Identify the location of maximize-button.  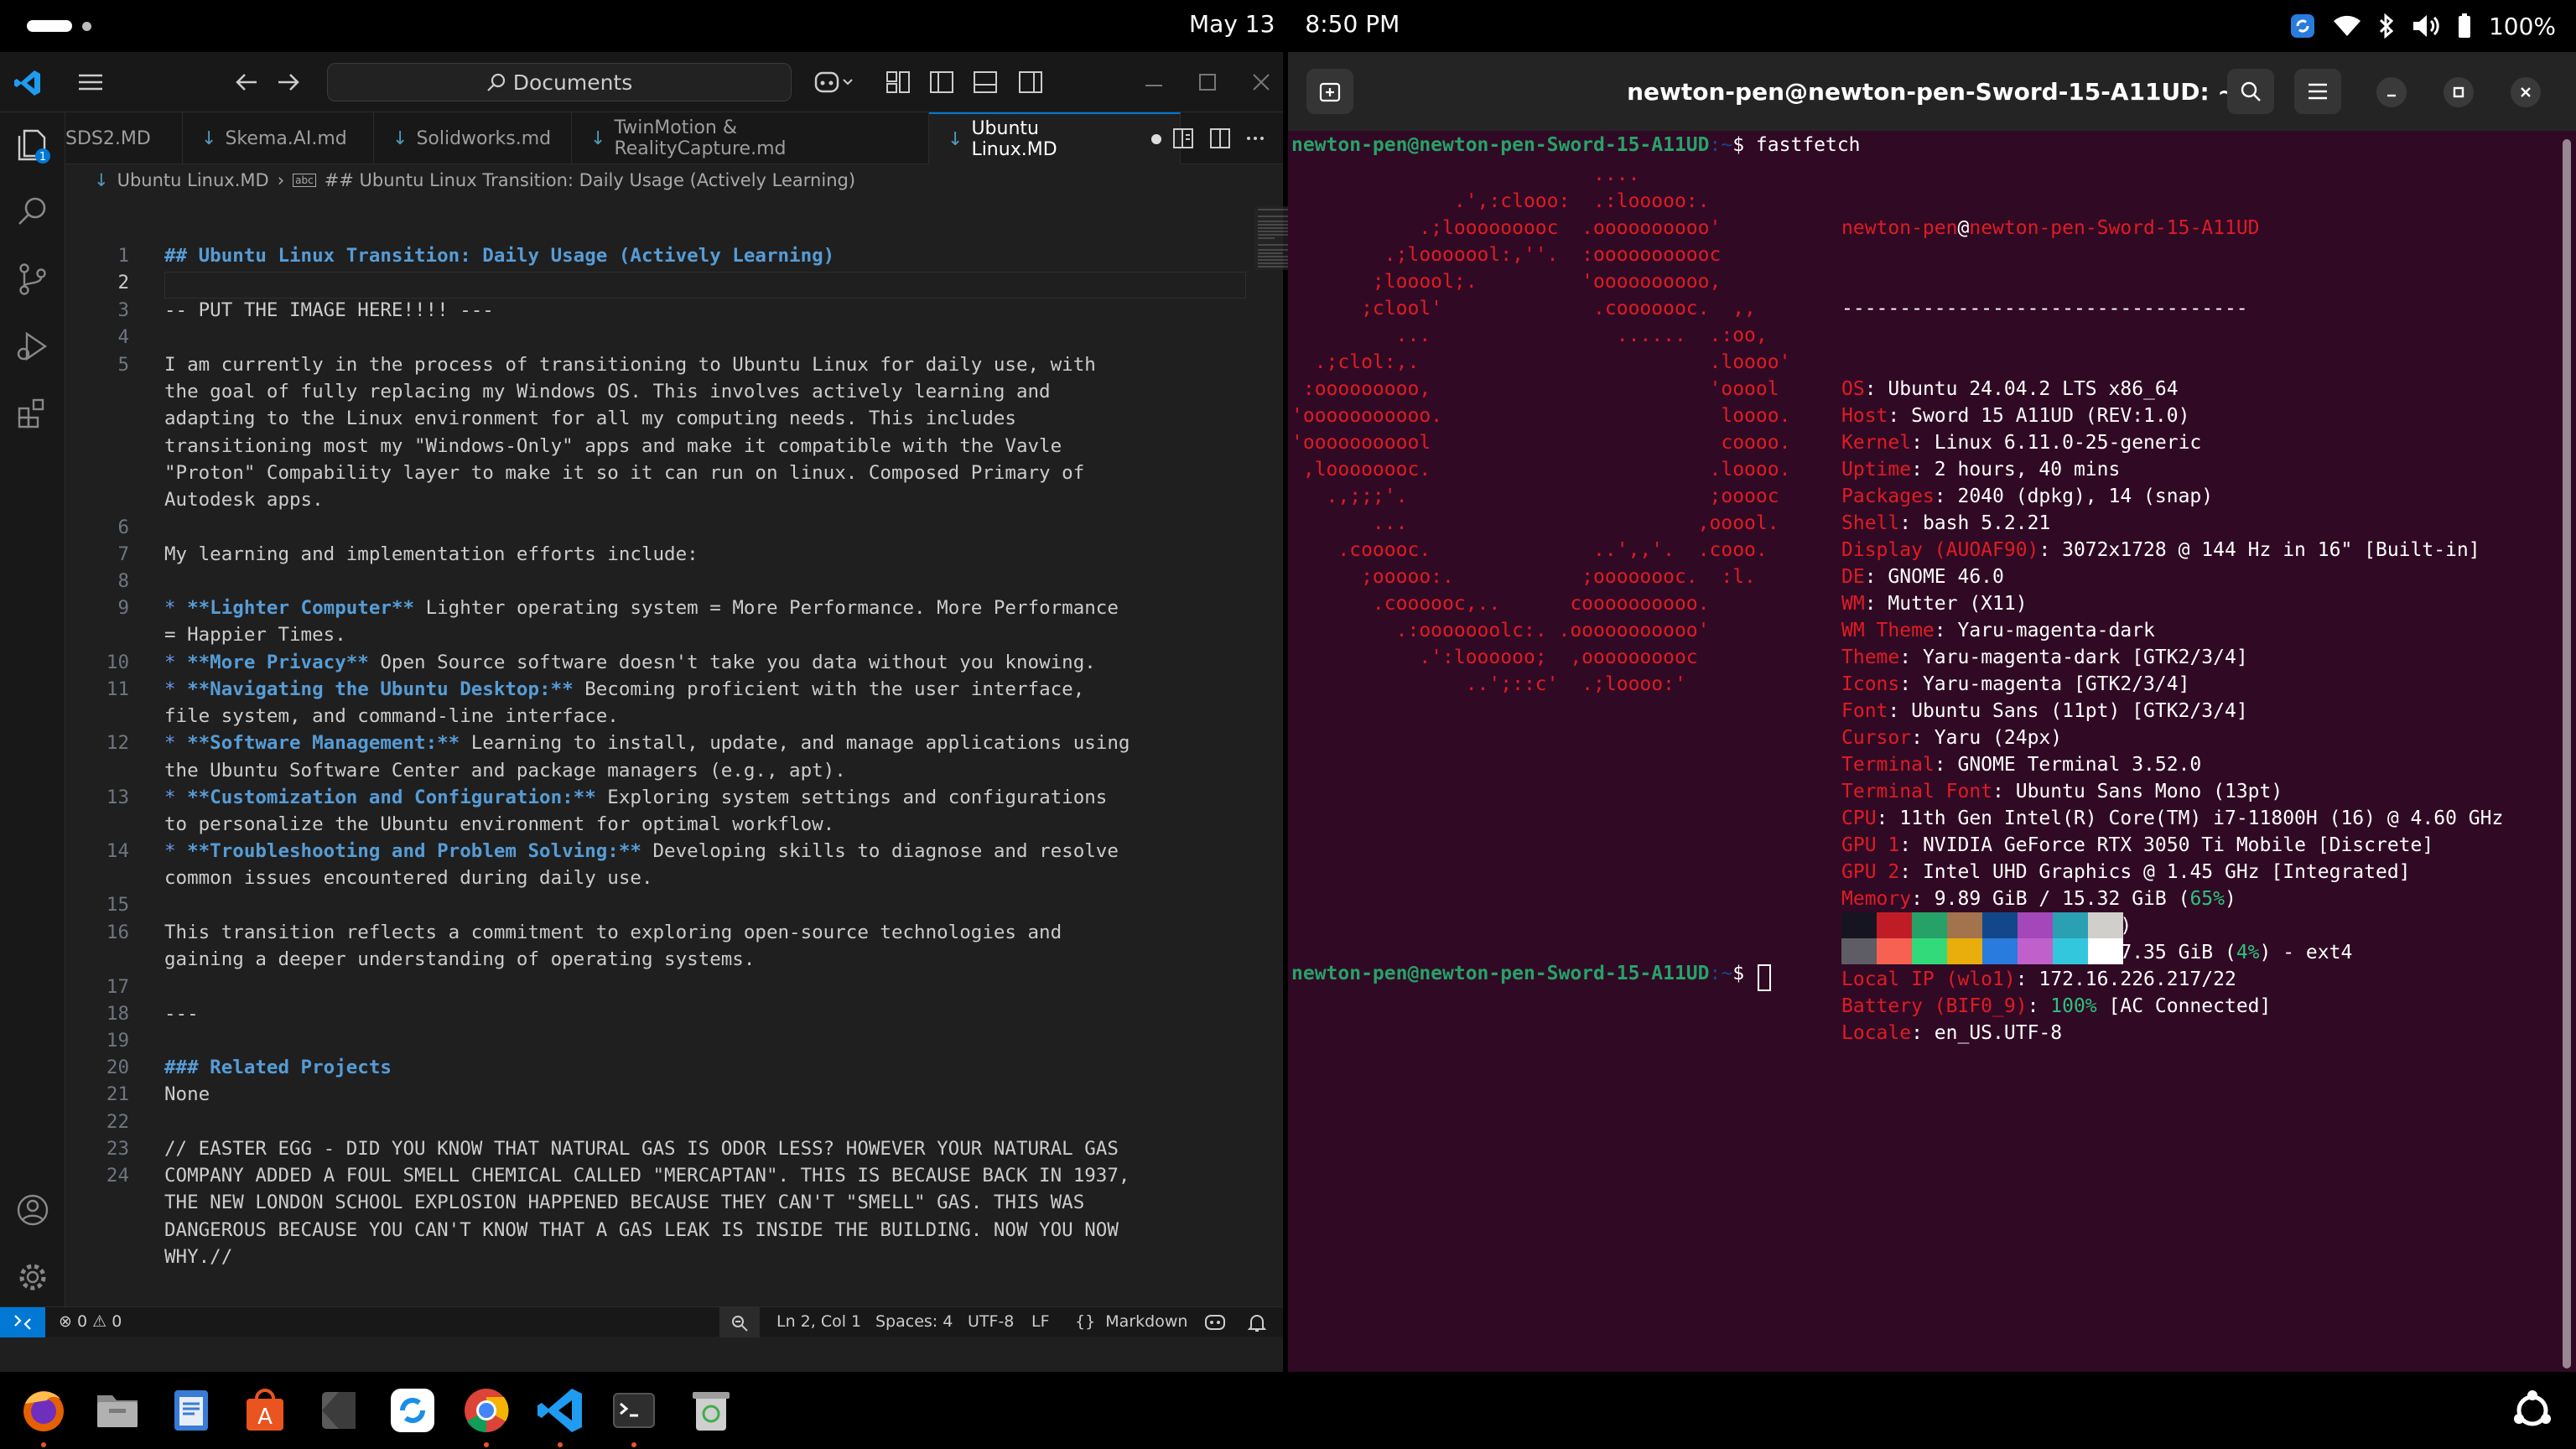
(2459, 92).